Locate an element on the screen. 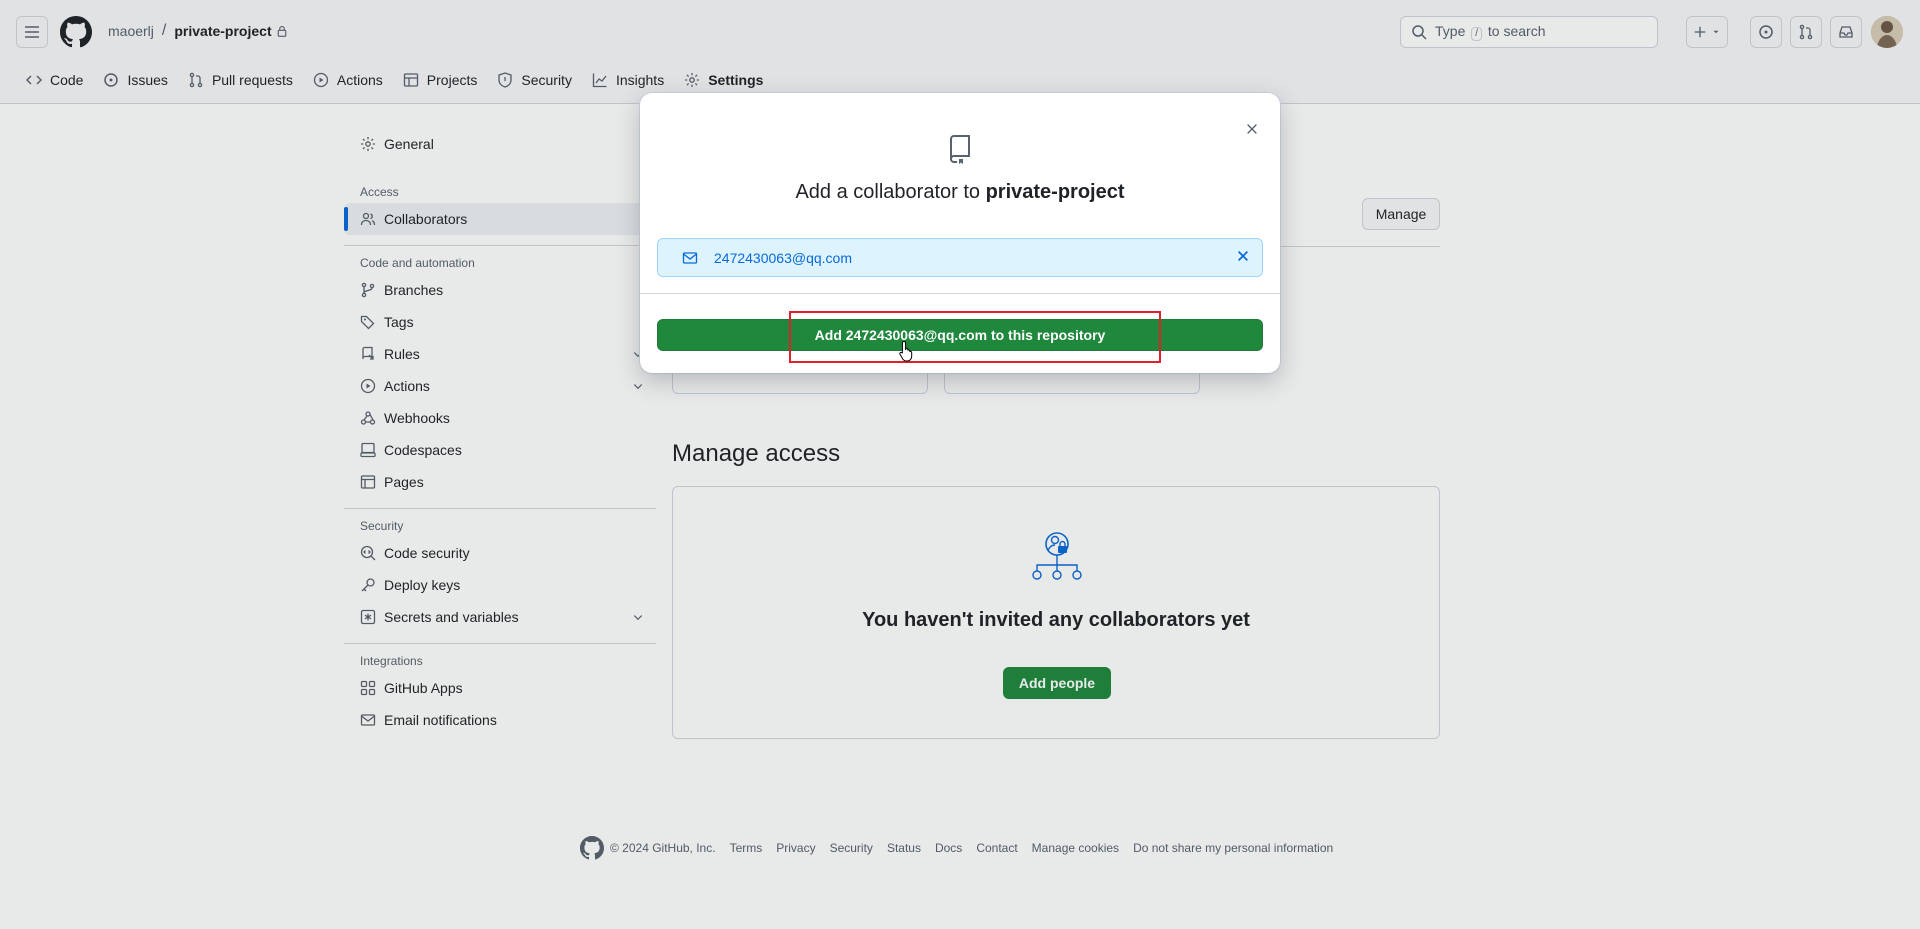 The height and width of the screenshot is (929, 1920). remove-collaborator-button is located at coordinates (1243, 256).